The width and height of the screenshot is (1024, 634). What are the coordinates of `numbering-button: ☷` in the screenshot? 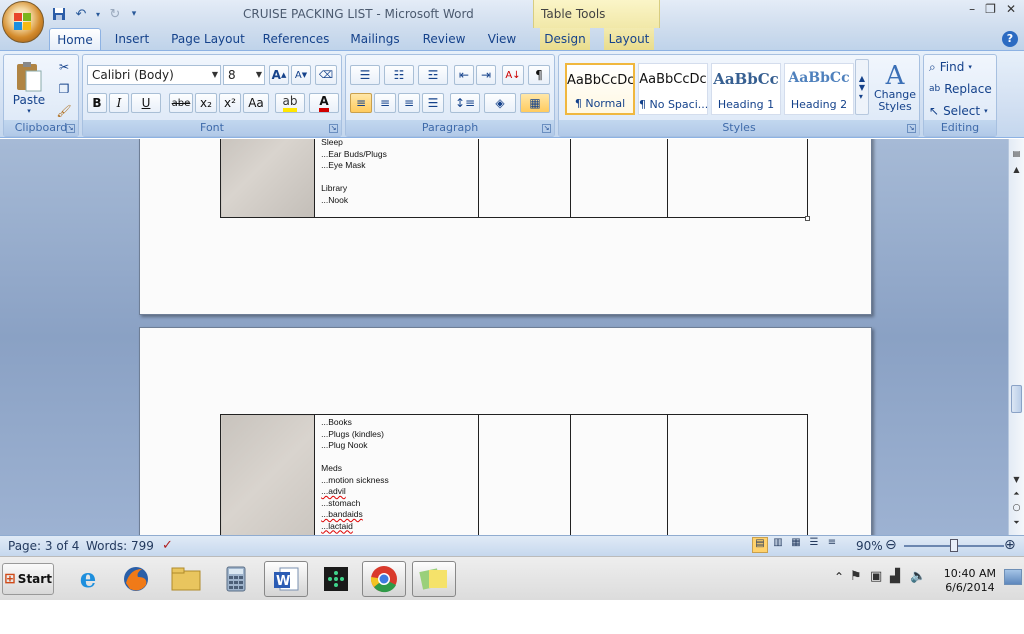 It's located at (399, 75).